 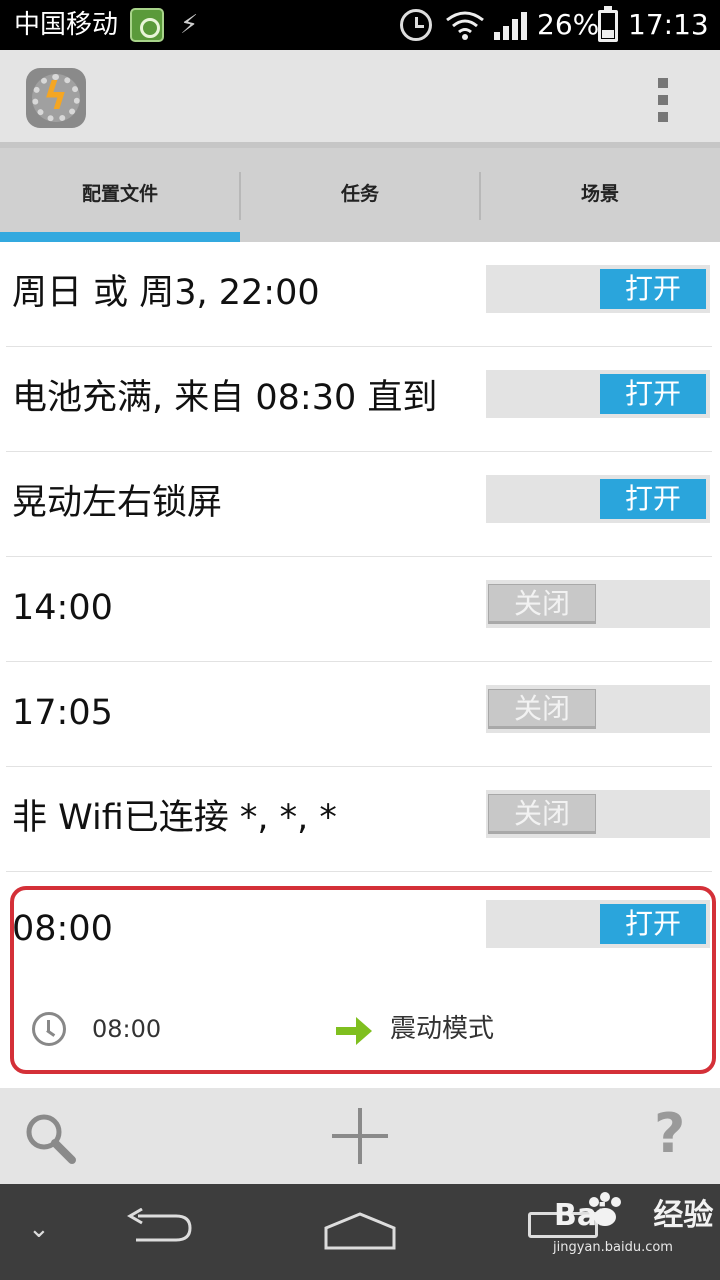 What do you see at coordinates (359, 294) in the screenshot?
I see `profile-row: 周日 或 周3, 22:00 打开` at bounding box center [359, 294].